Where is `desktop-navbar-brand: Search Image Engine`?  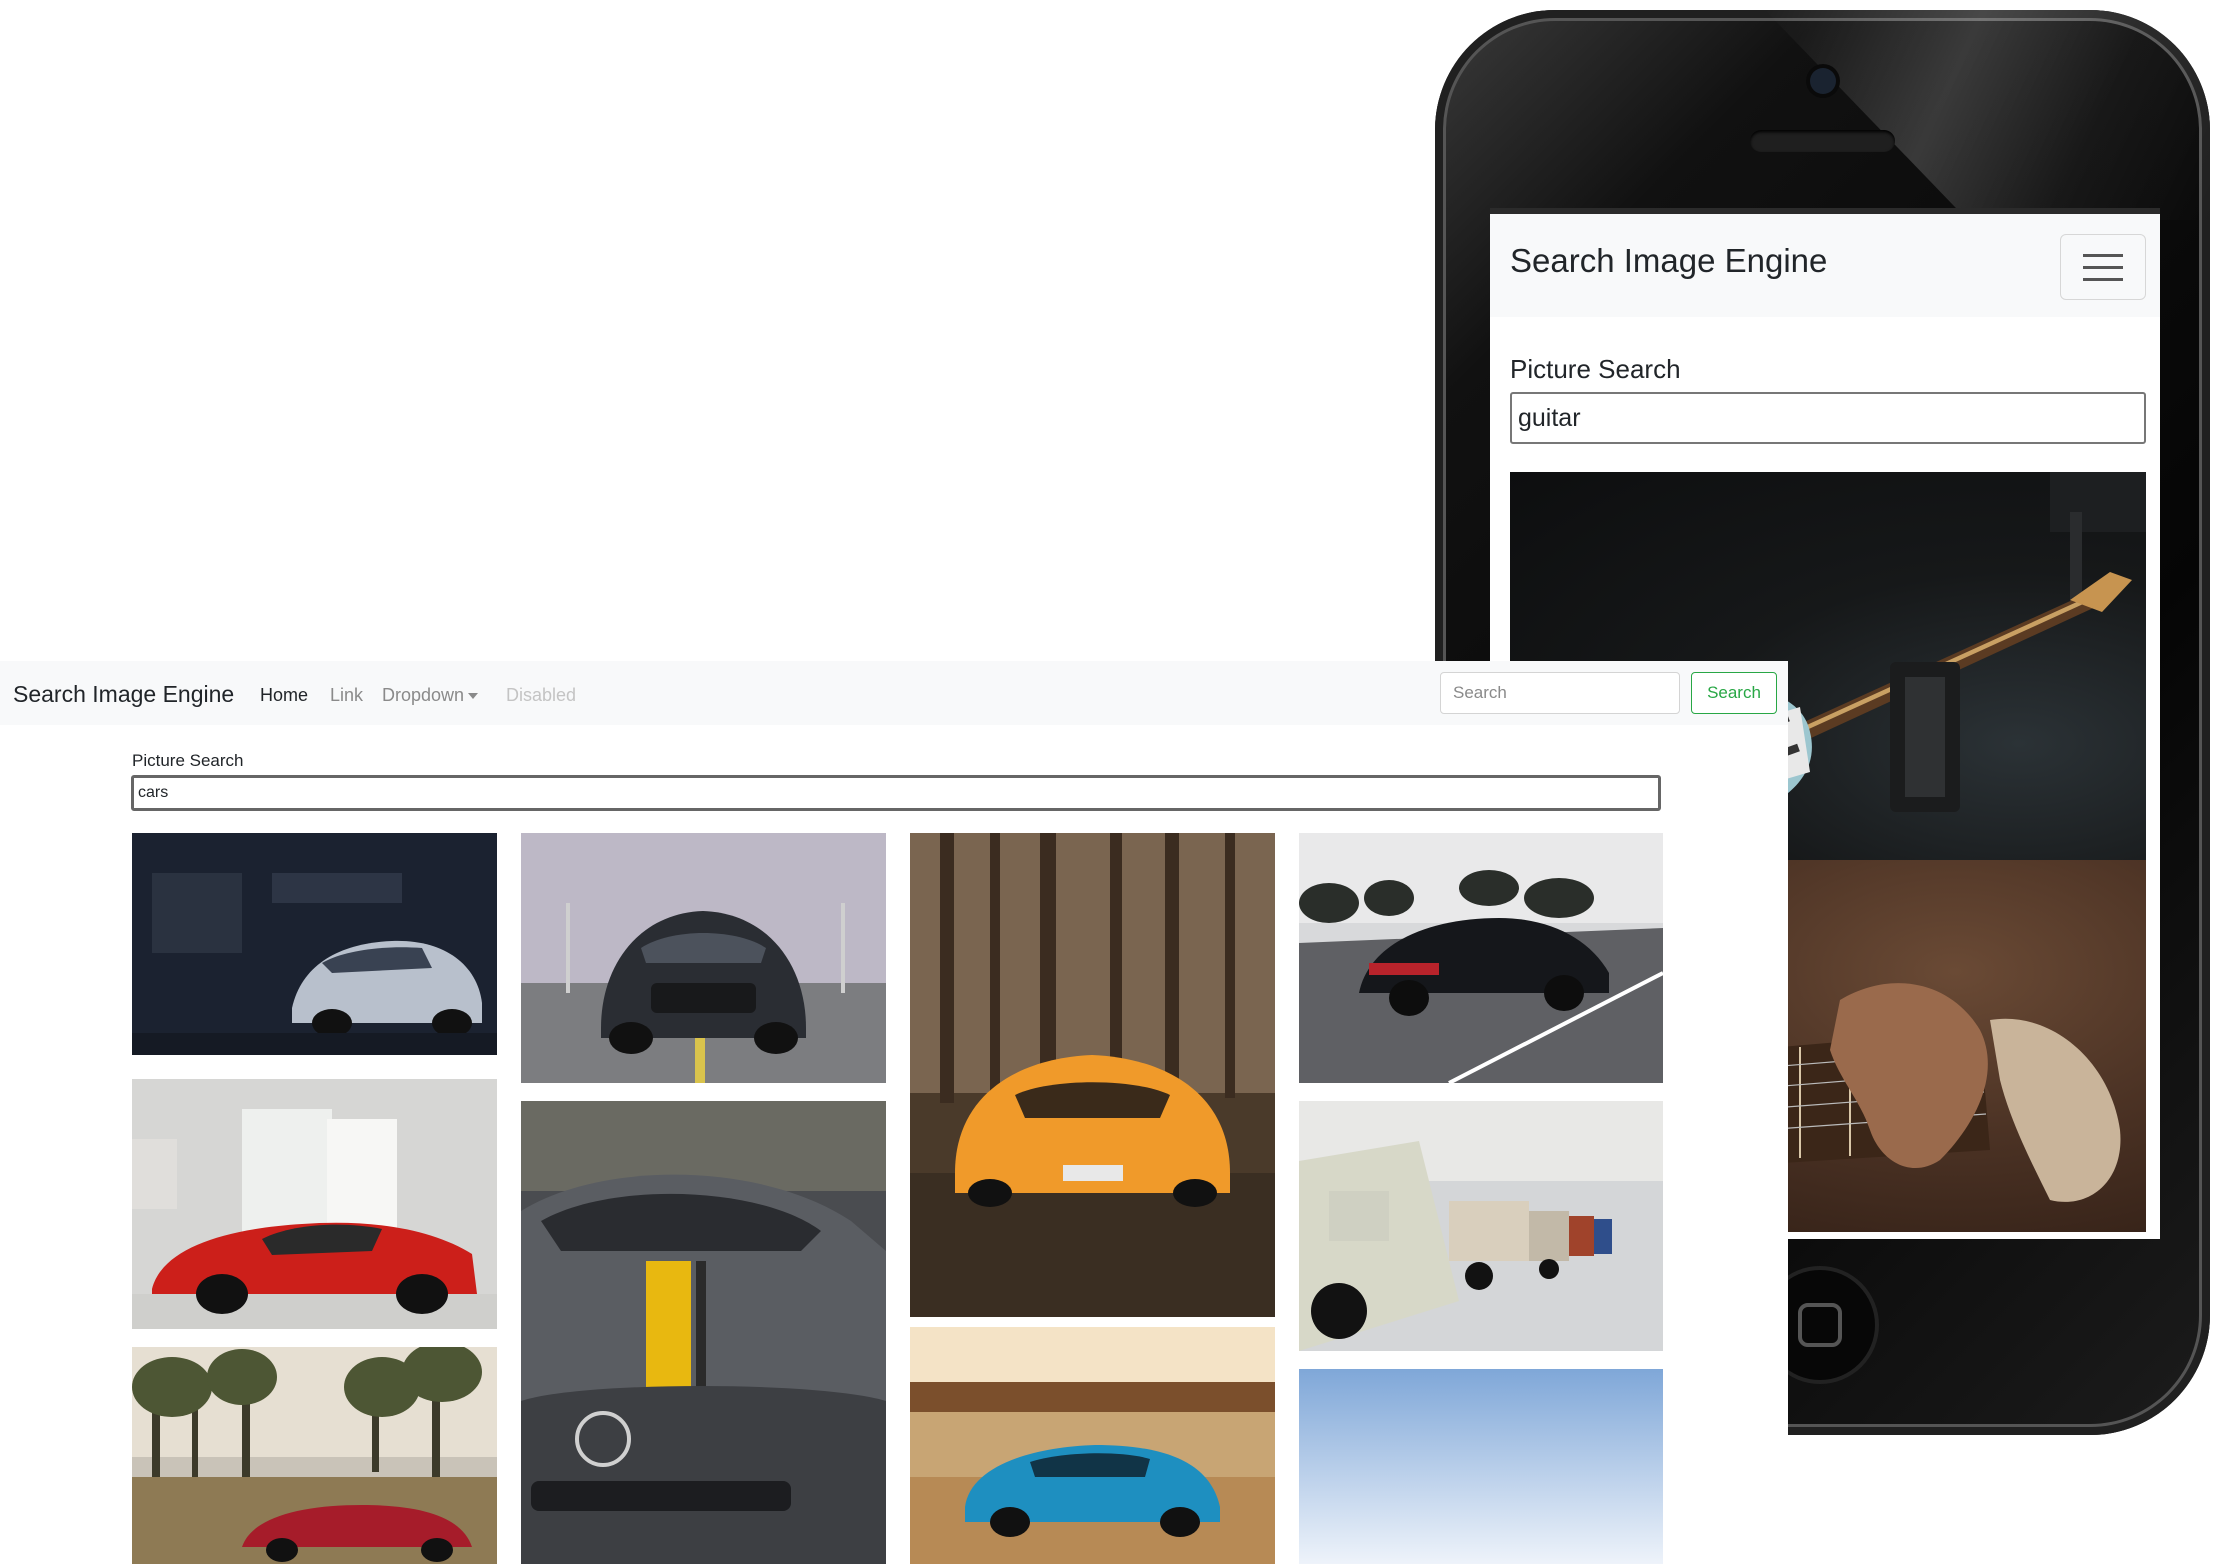 desktop-navbar-brand: Search Image Engine is located at coordinates (123, 694).